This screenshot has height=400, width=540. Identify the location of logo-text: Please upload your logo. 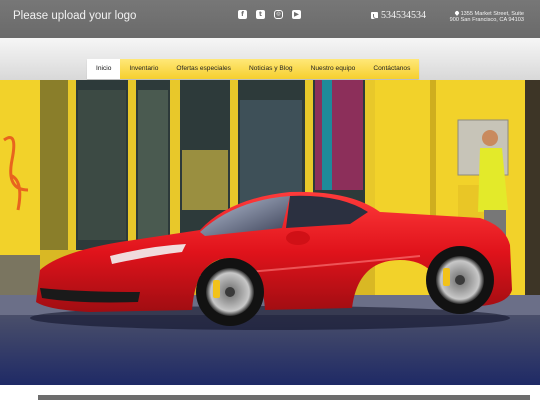
(74, 16).